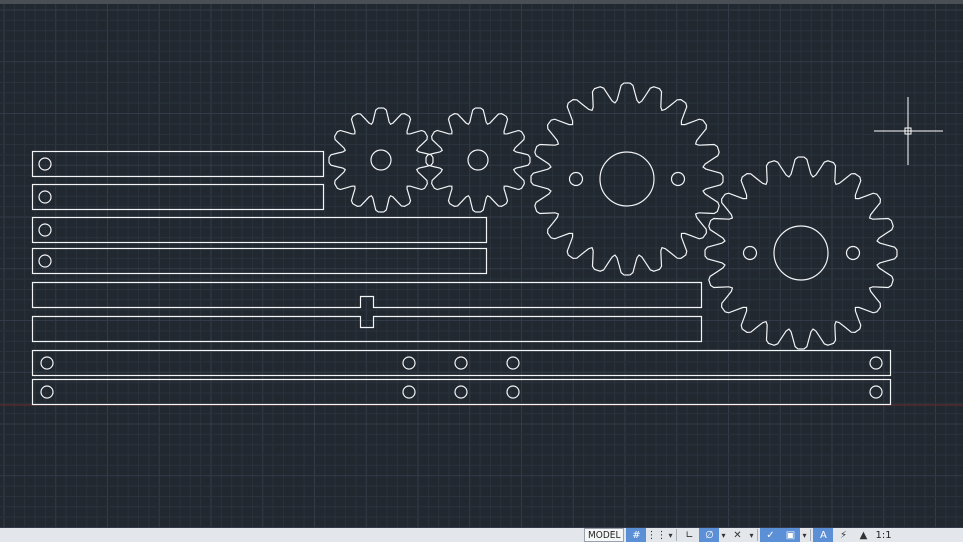 The height and width of the screenshot is (542, 963). I want to click on isodraft-button: ▾, so click(723, 535).